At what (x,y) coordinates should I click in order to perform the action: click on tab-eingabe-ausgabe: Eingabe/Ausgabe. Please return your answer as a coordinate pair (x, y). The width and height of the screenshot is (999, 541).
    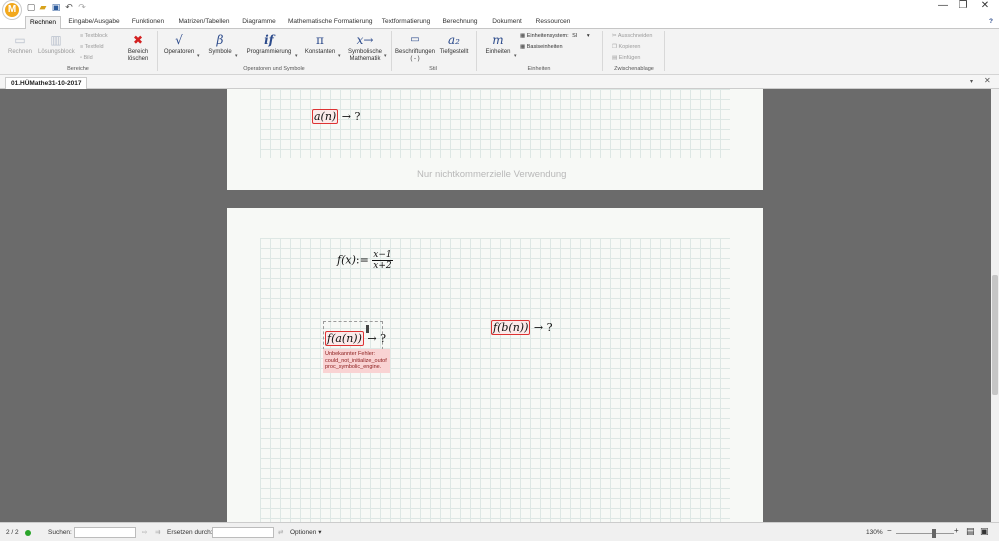
    Looking at the image, I should click on (94, 22).